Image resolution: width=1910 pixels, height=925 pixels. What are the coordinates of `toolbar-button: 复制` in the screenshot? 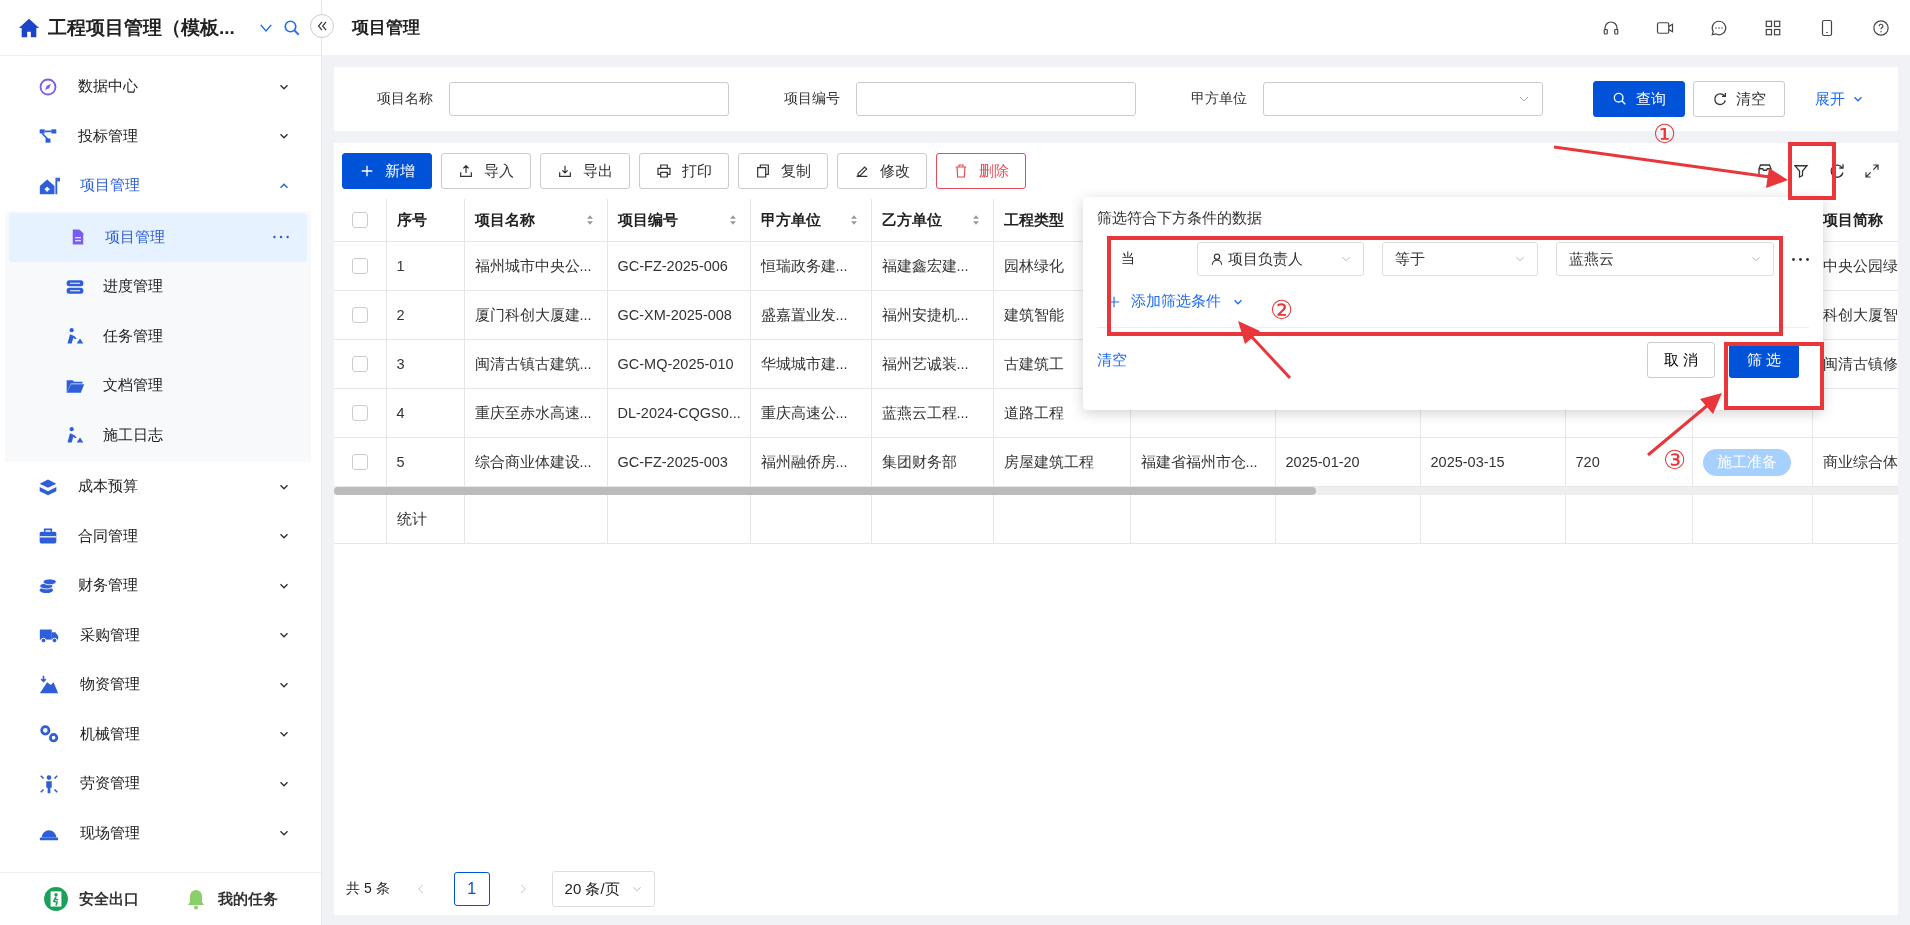 It's located at (783, 171).